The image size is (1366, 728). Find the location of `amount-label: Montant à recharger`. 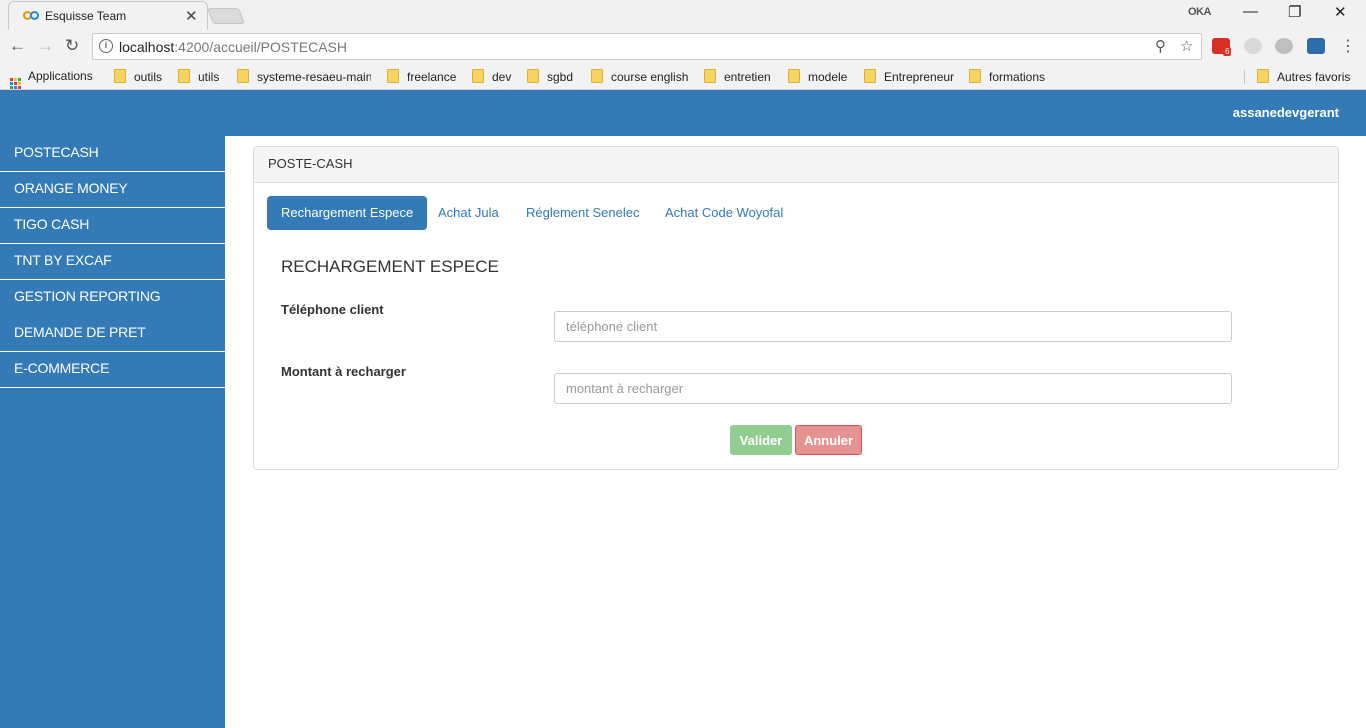

amount-label: Montant à recharger is located at coordinates (343, 371).